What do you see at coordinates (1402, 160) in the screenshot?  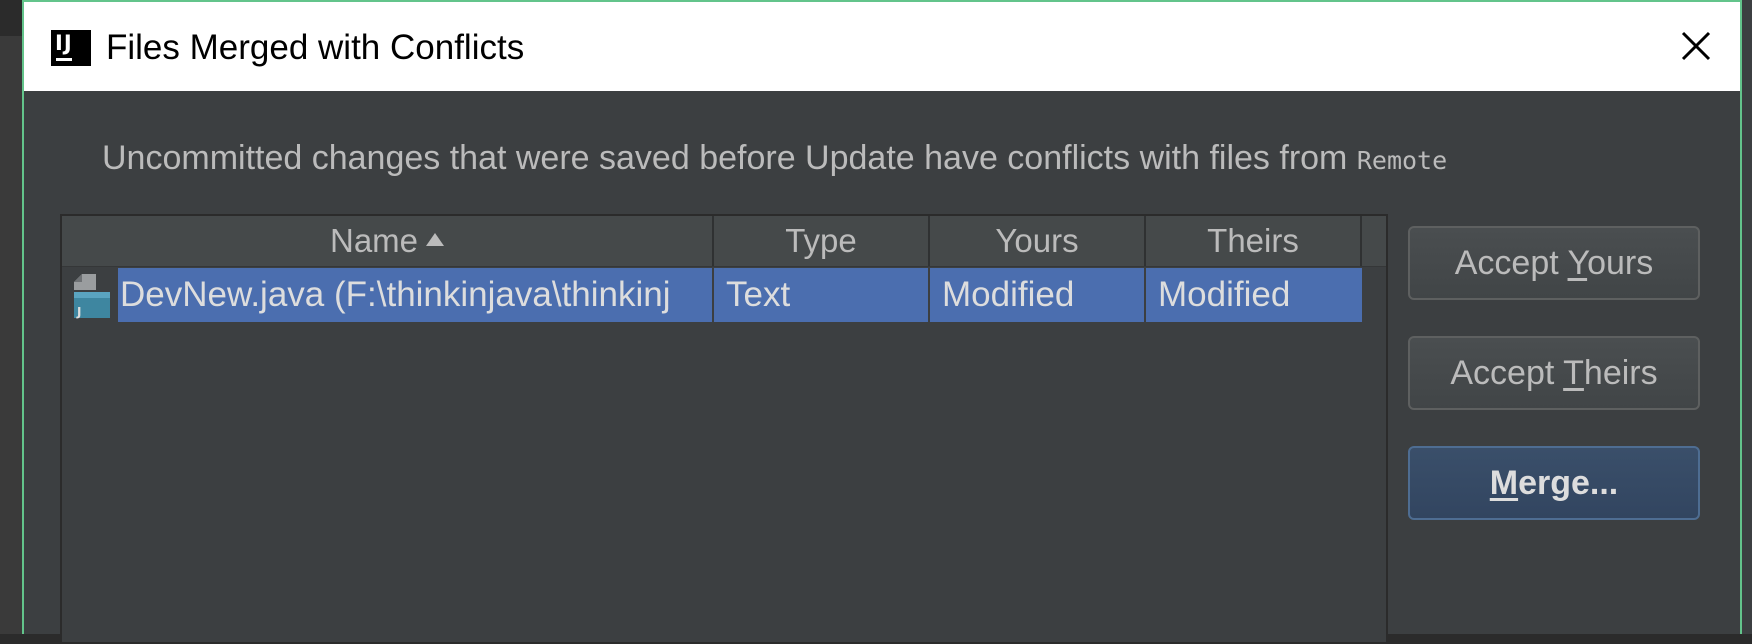 I see `conflict-branch-name: Remote` at bounding box center [1402, 160].